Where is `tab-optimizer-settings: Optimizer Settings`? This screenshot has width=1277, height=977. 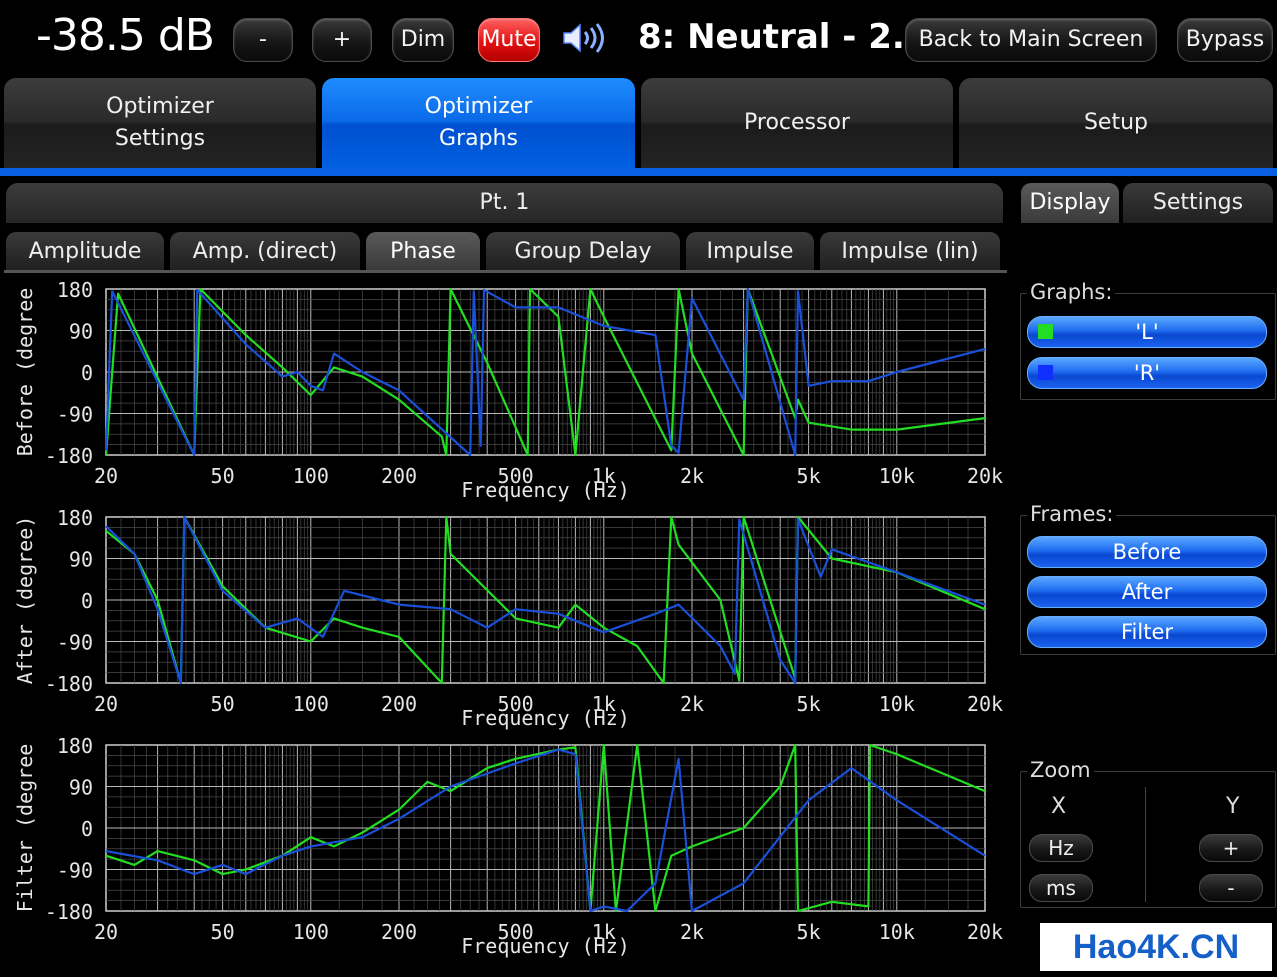
tab-optimizer-settings: Optimizer Settings is located at coordinates (160, 123).